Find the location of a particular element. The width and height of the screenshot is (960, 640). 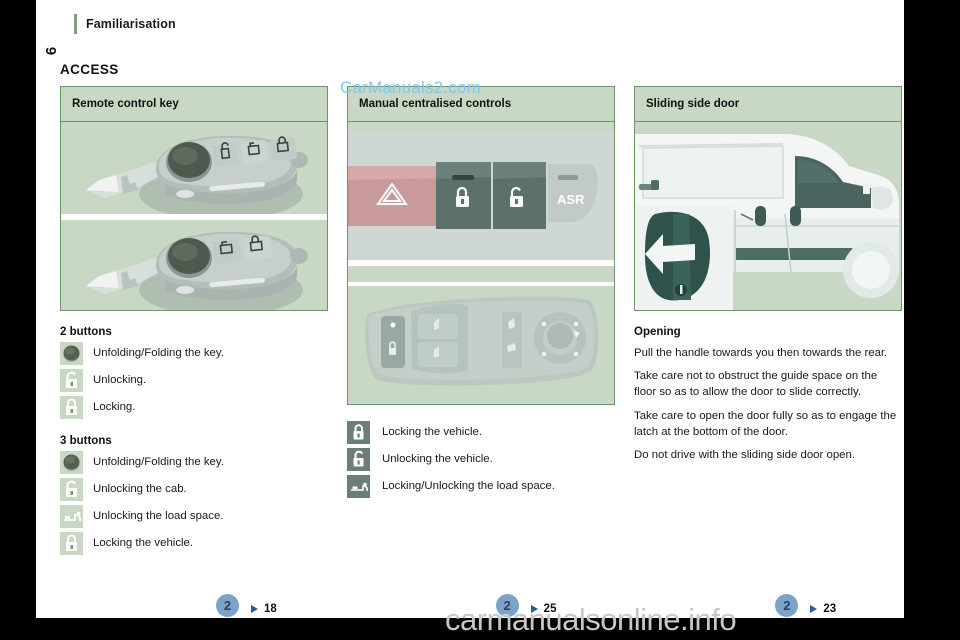

subheading-3-buttons: 3 buttons is located at coordinates (86, 441).